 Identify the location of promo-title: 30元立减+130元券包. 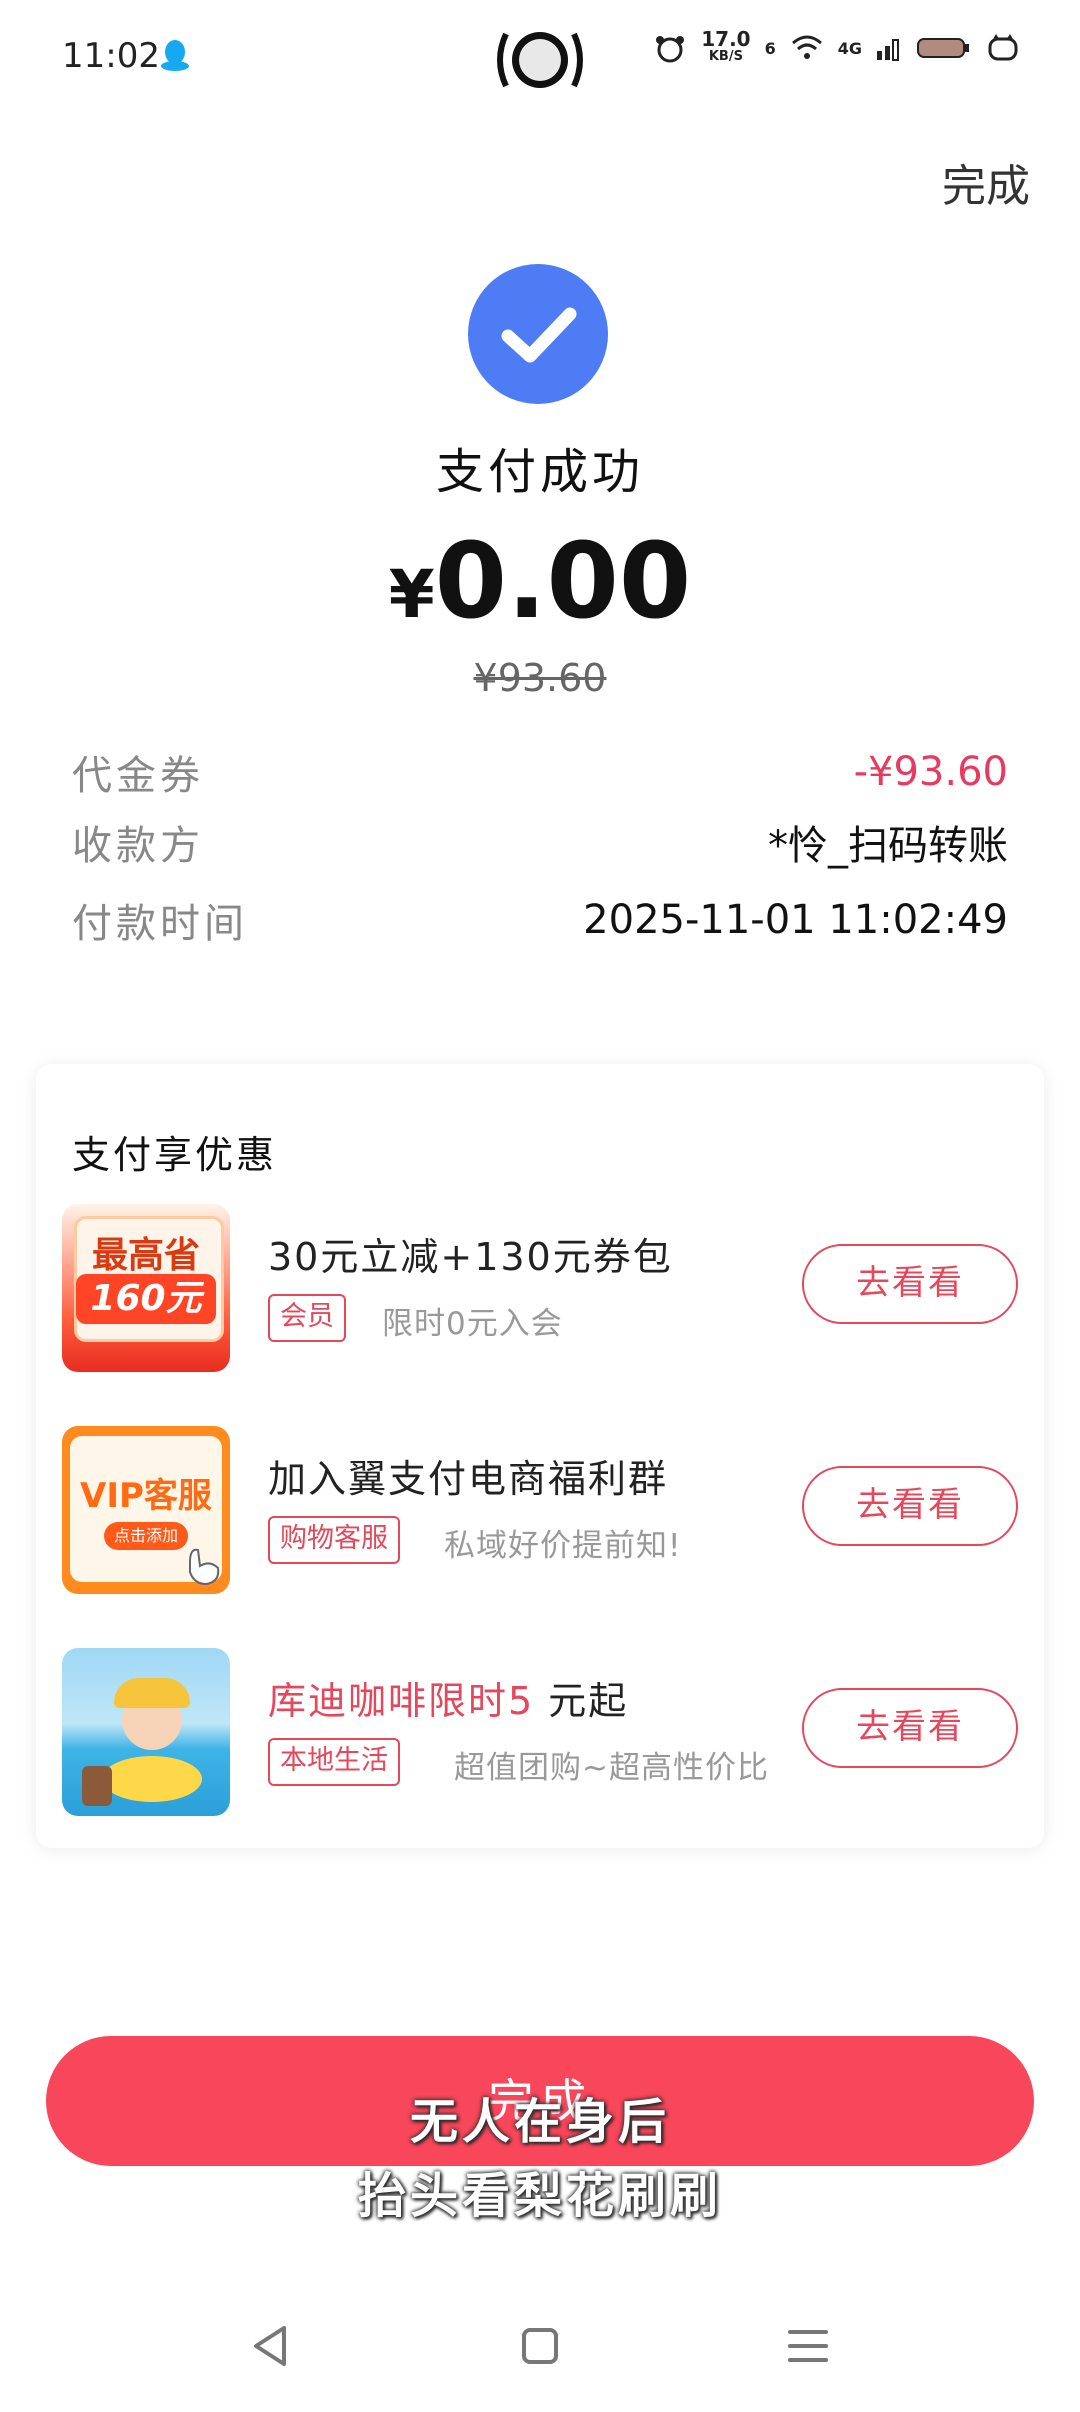
(470, 1257).